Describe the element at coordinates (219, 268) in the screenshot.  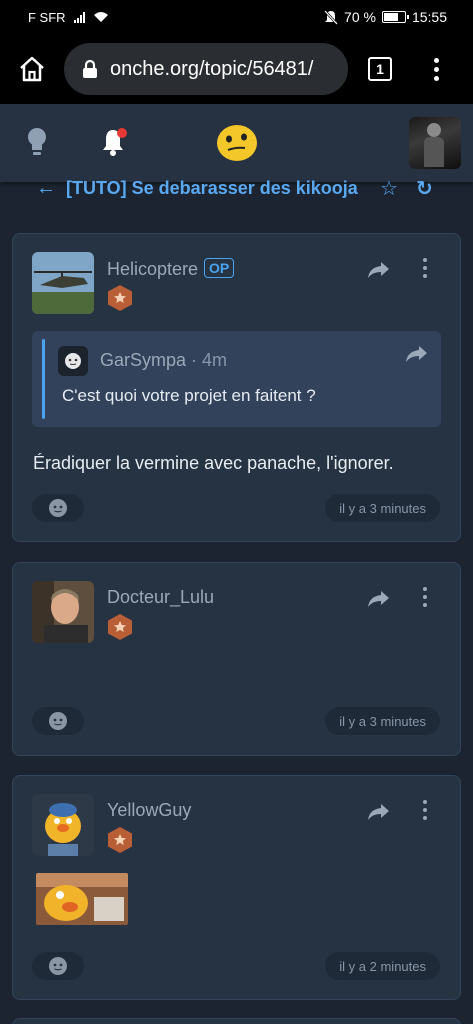
I see `op-badge: OP` at that location.